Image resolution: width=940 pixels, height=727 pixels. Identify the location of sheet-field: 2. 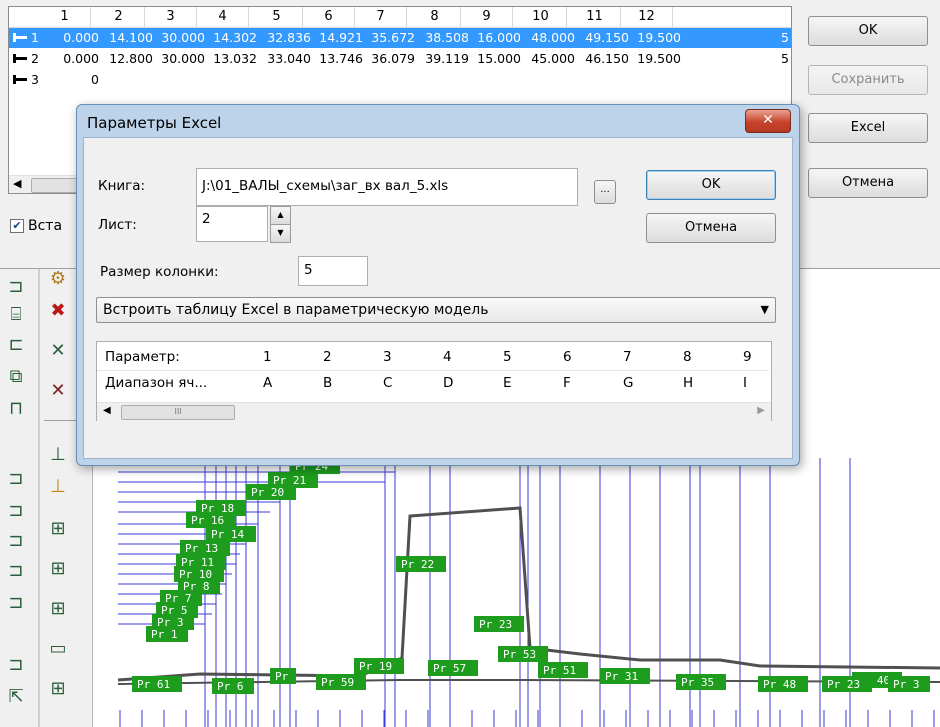
(232, 224).